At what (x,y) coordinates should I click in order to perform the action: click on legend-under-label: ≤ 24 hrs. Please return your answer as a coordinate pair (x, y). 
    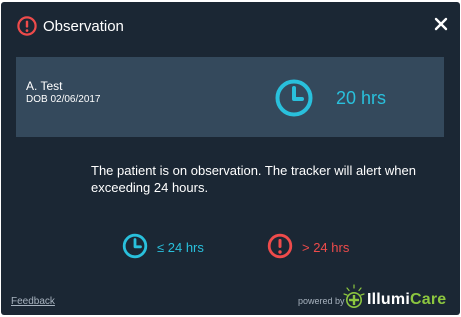
    Looking at the image, I should click on (180, 247).